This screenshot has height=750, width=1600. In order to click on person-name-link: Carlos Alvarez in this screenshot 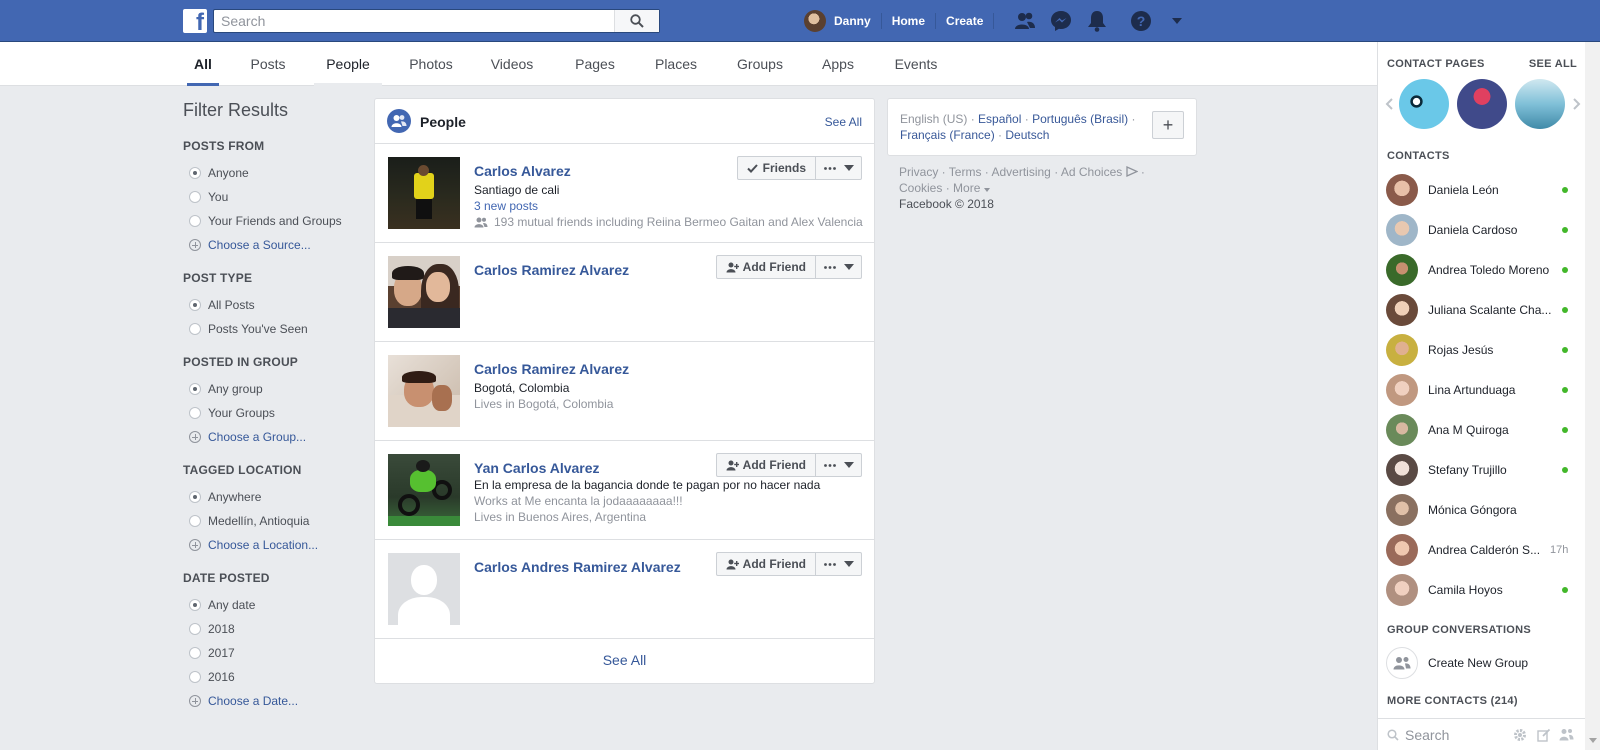, I will do `click(522, 171)`.